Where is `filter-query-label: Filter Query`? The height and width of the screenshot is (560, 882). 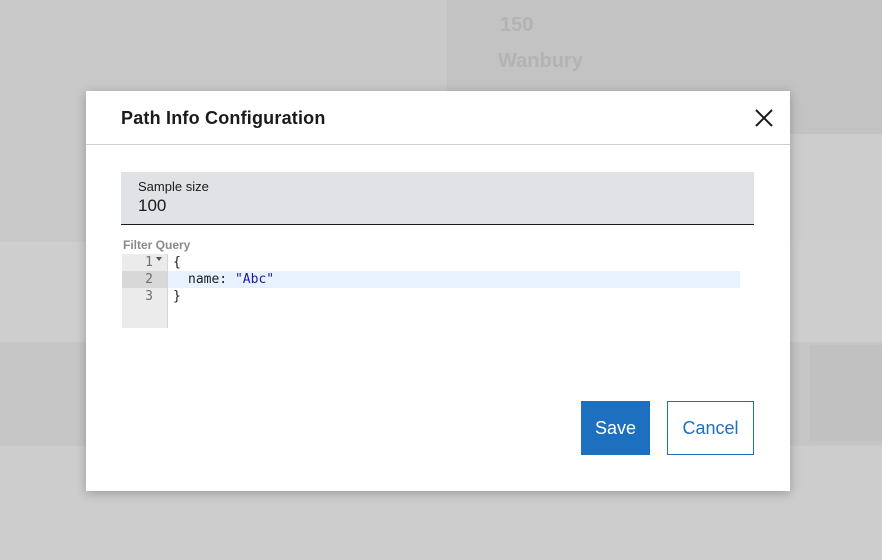
filter-query-label: Filter Query is located at coordinates (157, 245).